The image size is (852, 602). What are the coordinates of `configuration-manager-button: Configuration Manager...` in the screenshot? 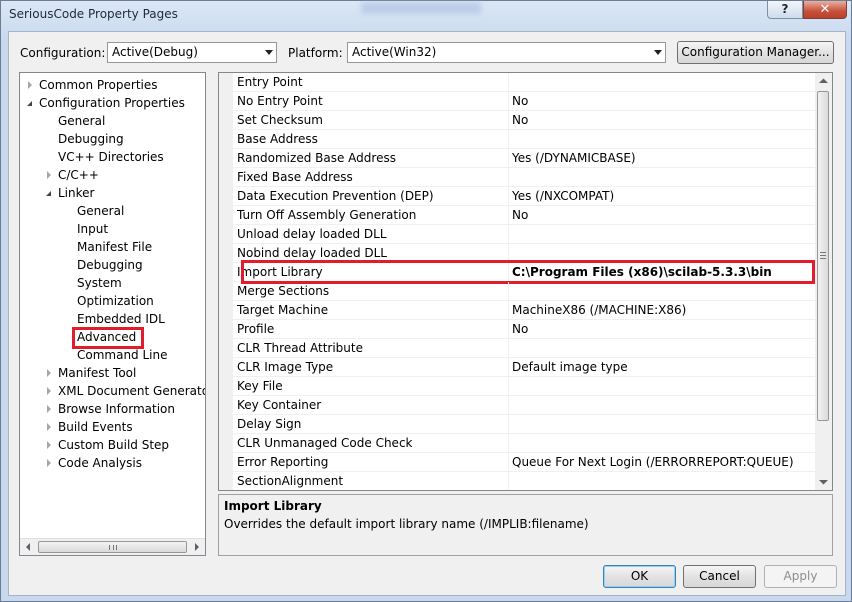 It's located at (755, 52).